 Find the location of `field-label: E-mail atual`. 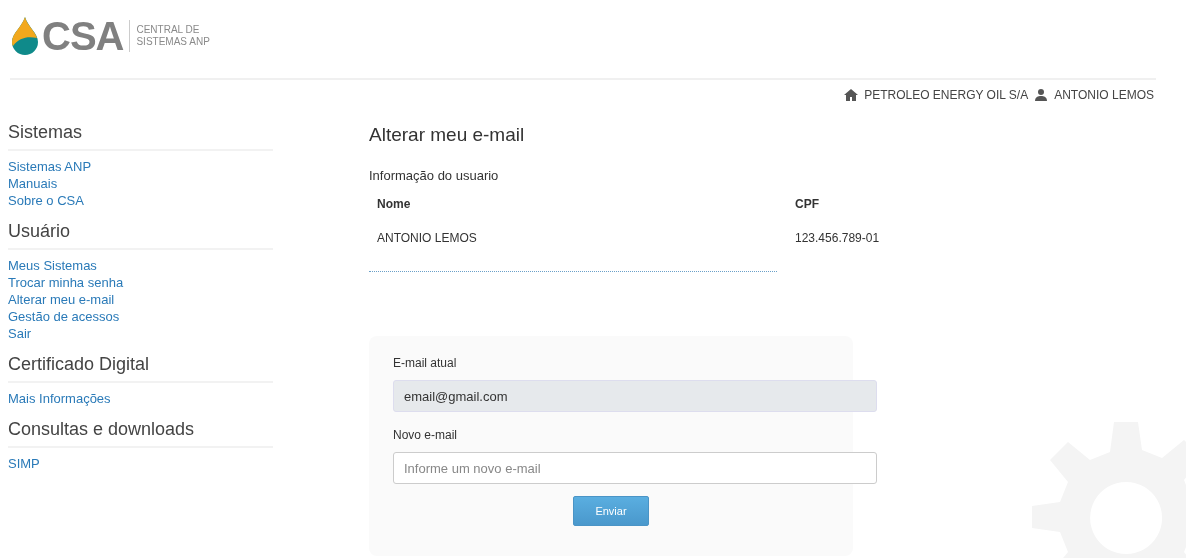

field-label: E-mail atual is located at coordinates (425, 363).